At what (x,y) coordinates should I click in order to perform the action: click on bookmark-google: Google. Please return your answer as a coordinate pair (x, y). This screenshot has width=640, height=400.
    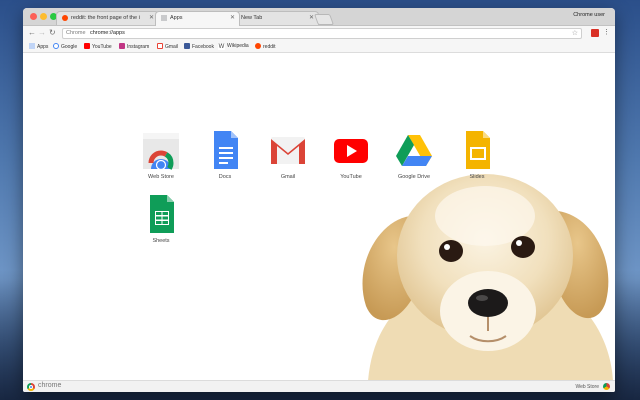
    Looking at the image, I should click on (65, 47).